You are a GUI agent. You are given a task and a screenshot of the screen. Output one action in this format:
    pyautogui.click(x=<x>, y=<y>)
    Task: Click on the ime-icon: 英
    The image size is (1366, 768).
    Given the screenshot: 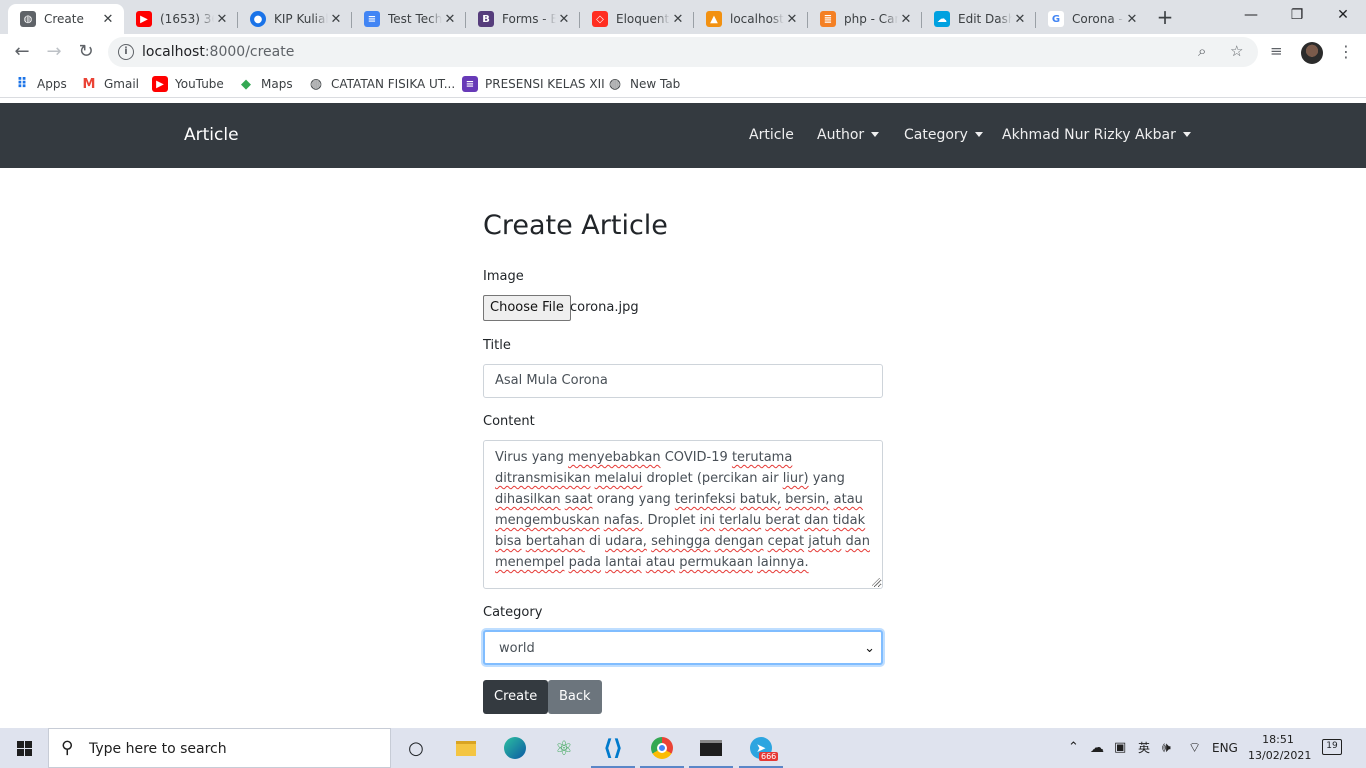 What is the action you would take?
    pyautogui.click(x=1144, y=748)
    